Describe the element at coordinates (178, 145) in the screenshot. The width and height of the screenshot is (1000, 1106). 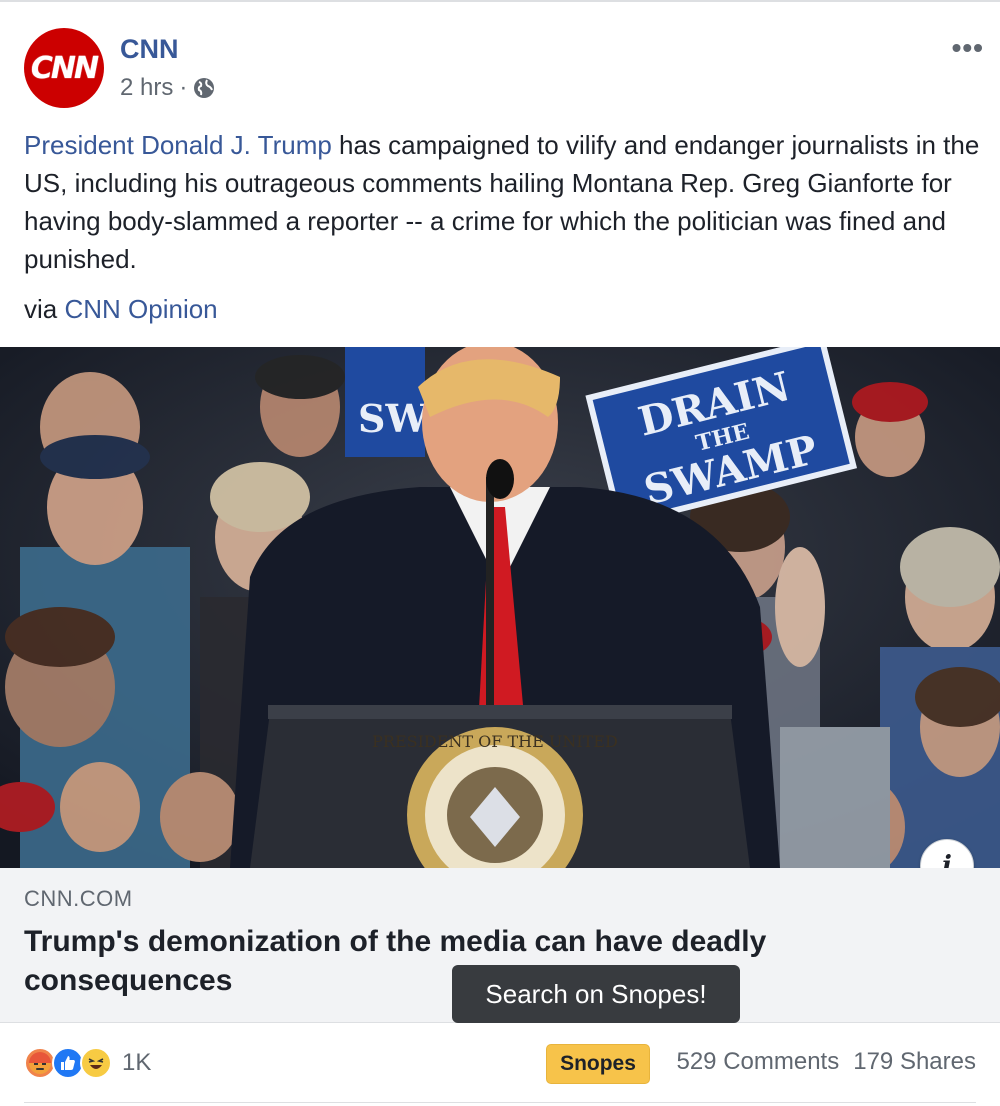
I see `mention-link: President Donald J. Trump` at that location.